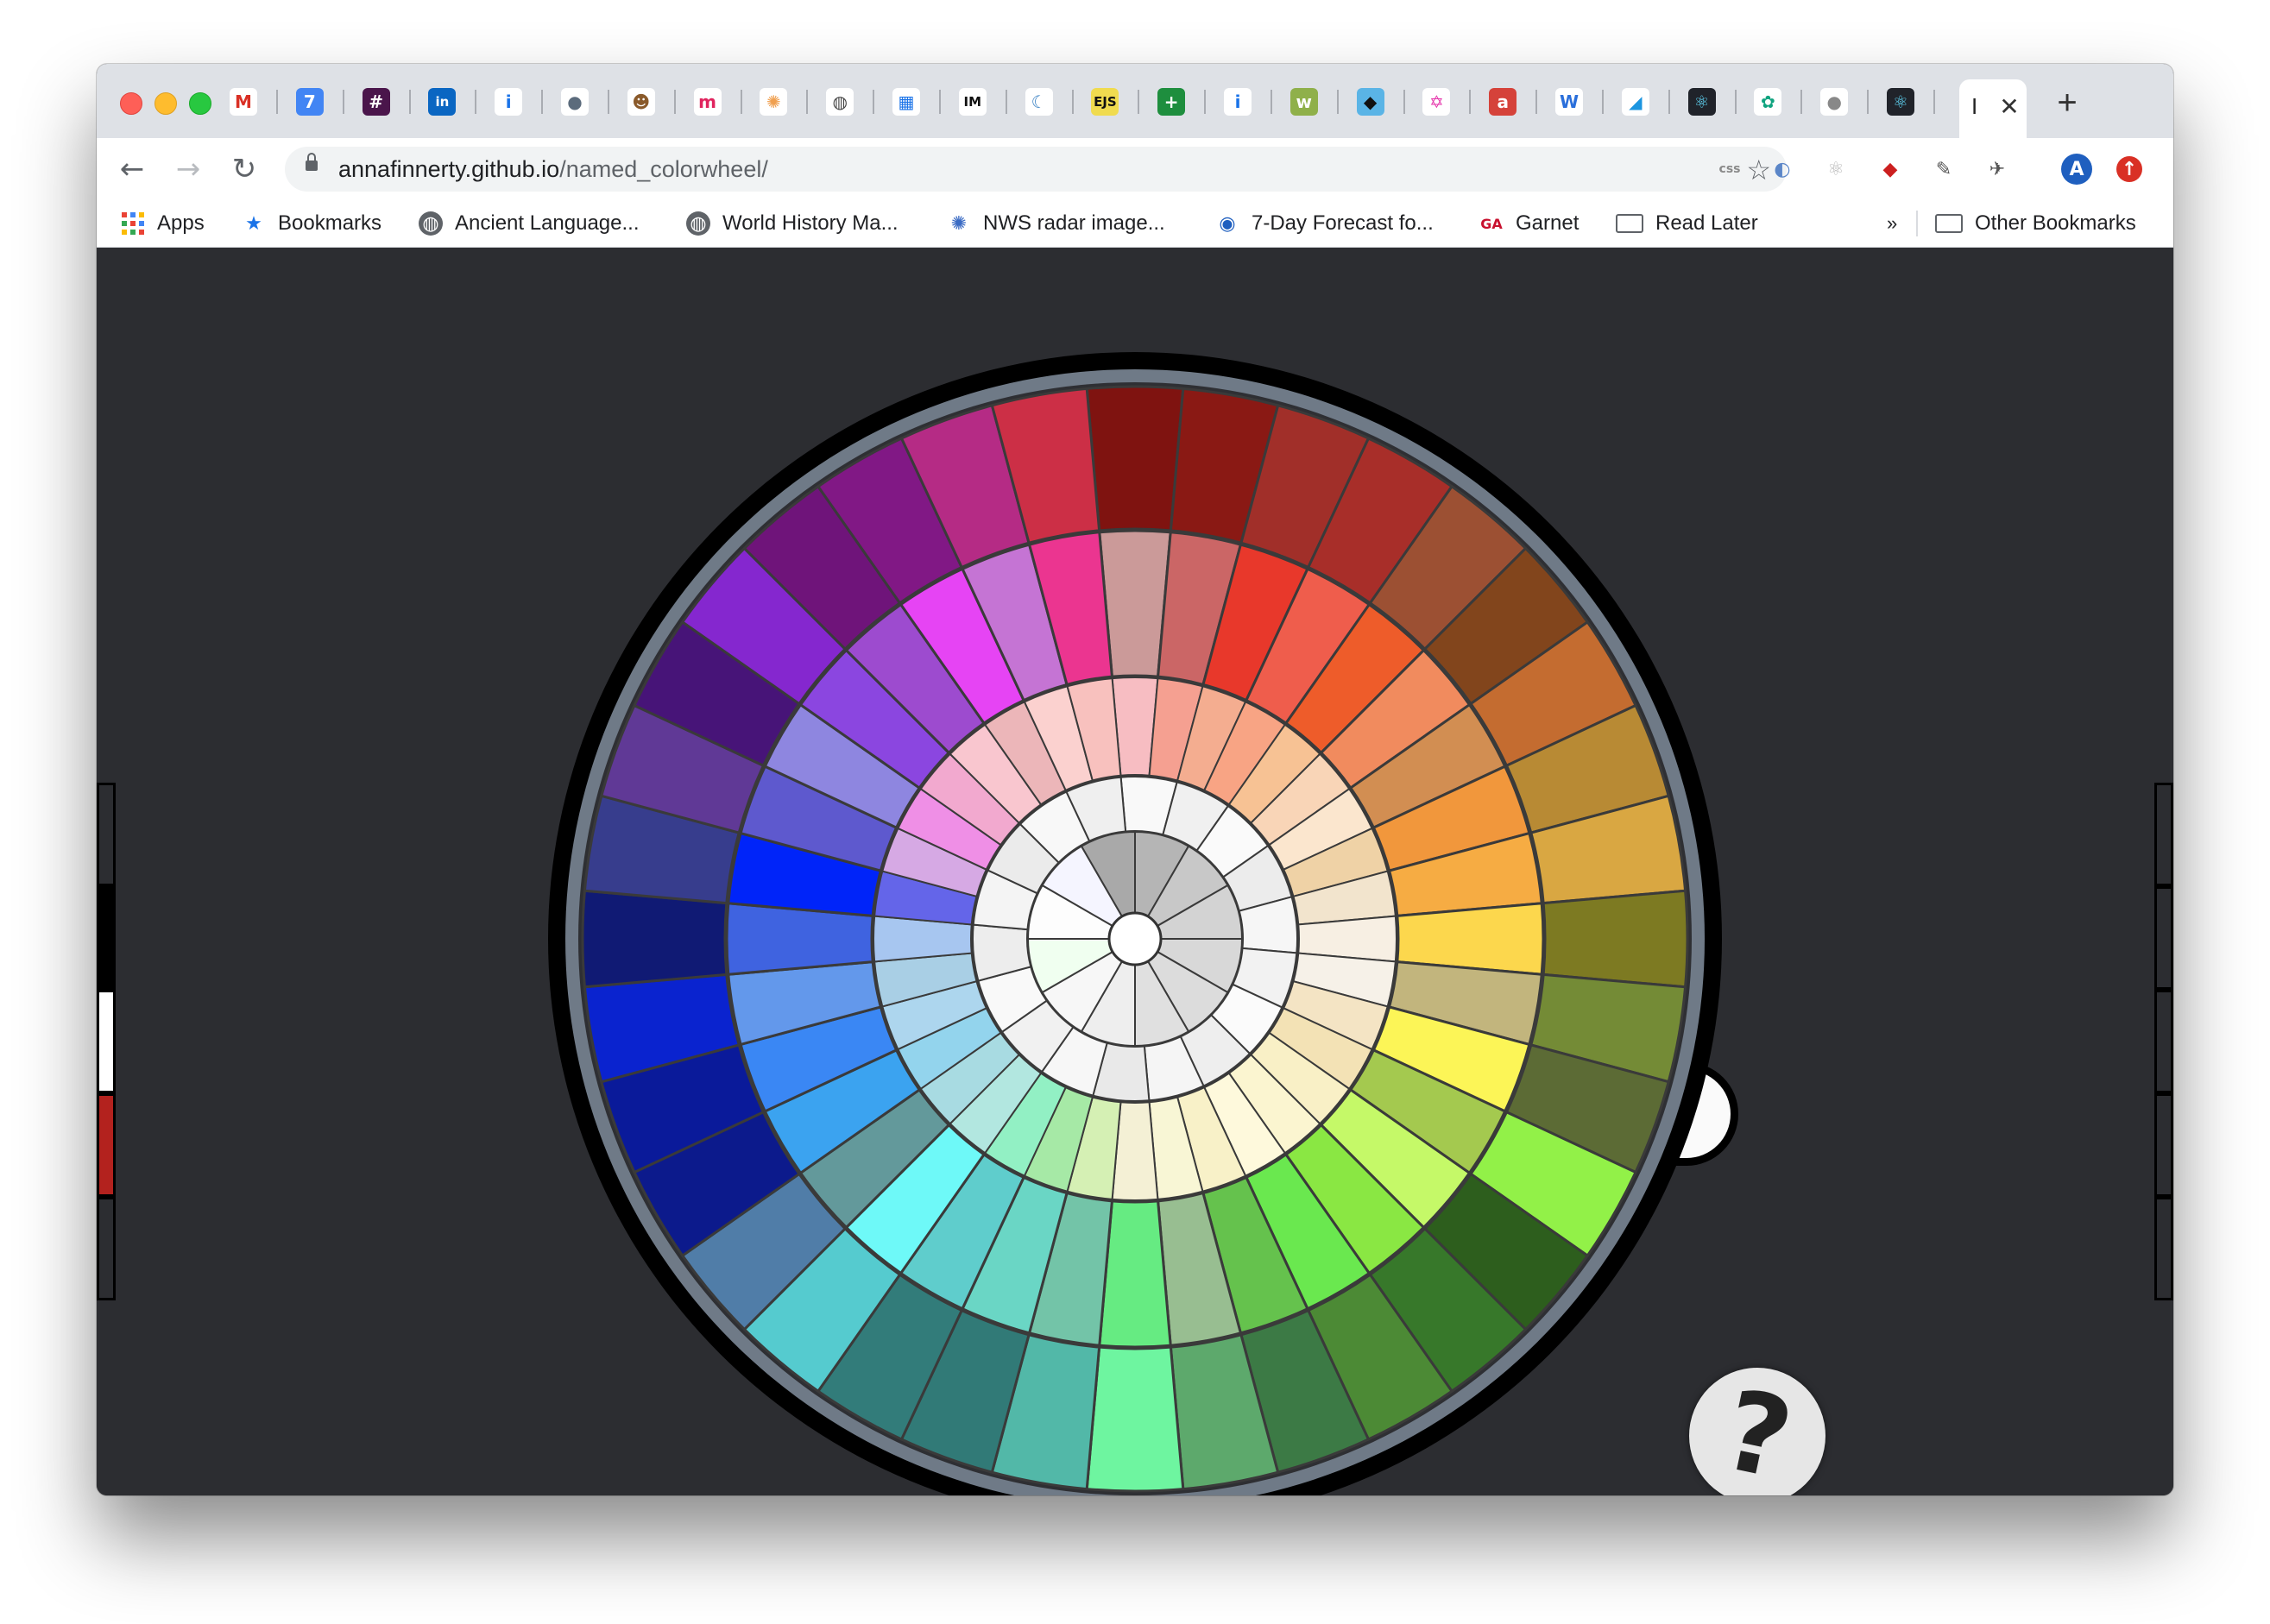 The image size is (2270, 1624). I want to click on bird-icon: ◆, so click(1370, 102).